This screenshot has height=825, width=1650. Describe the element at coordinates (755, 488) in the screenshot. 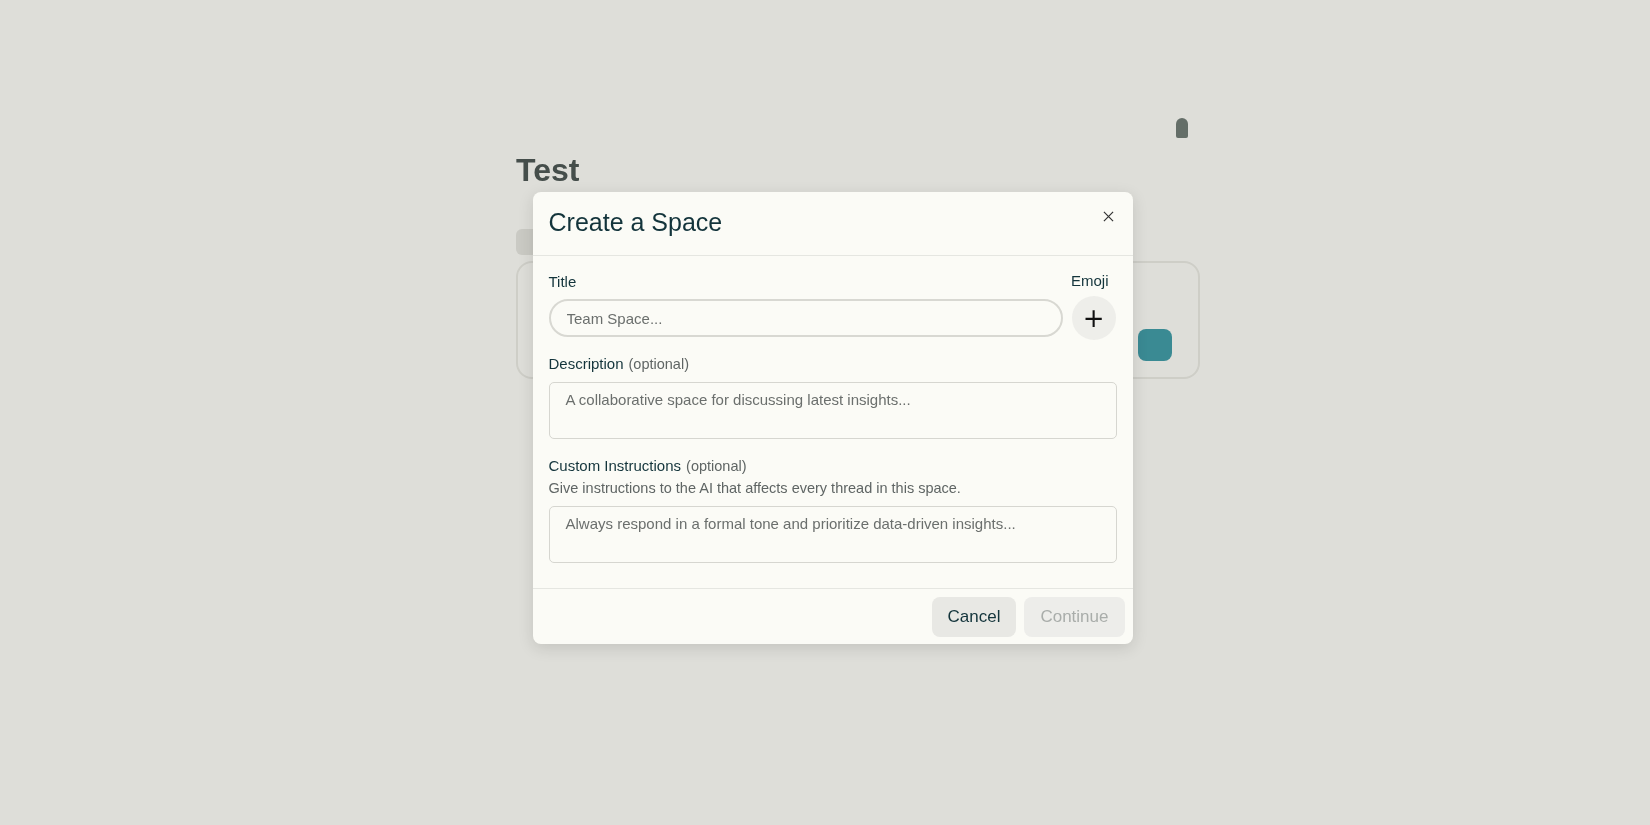

I see `help-text: Give instructions to the AI that affects every thread in this space.` at that location.